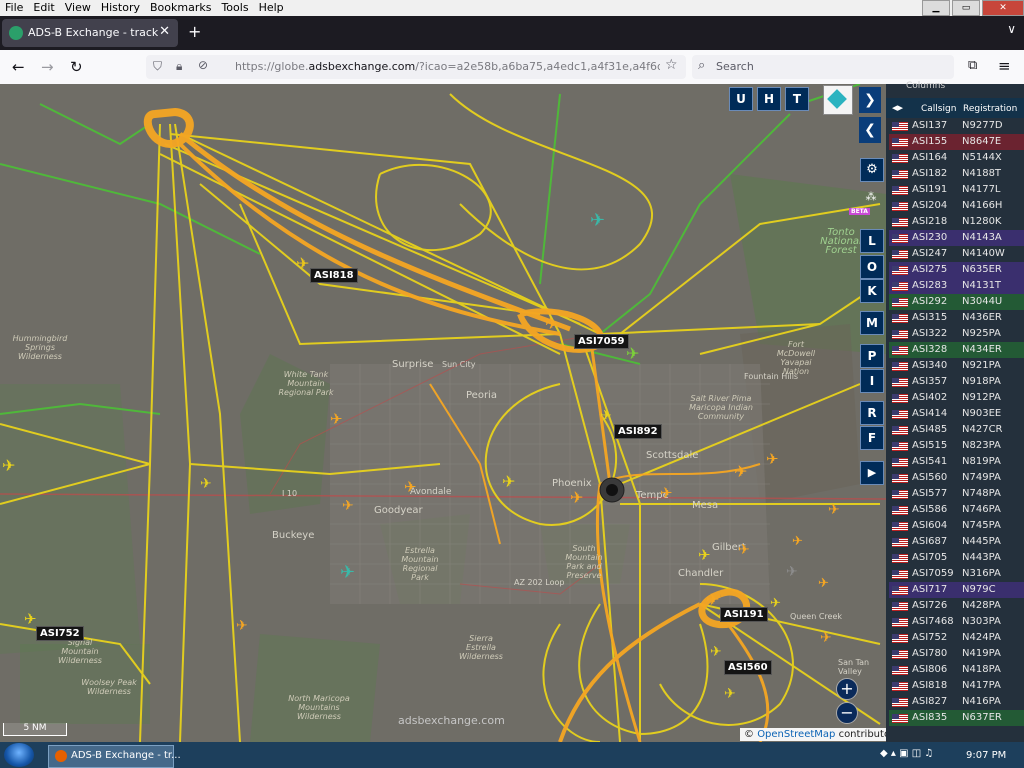 The height and width of the screenshot is (768, 1024). What do you see at coordinates (748, 667) in the screenshot?
I see `aircraft-label: ASI560` at bounding box center [748, 667].